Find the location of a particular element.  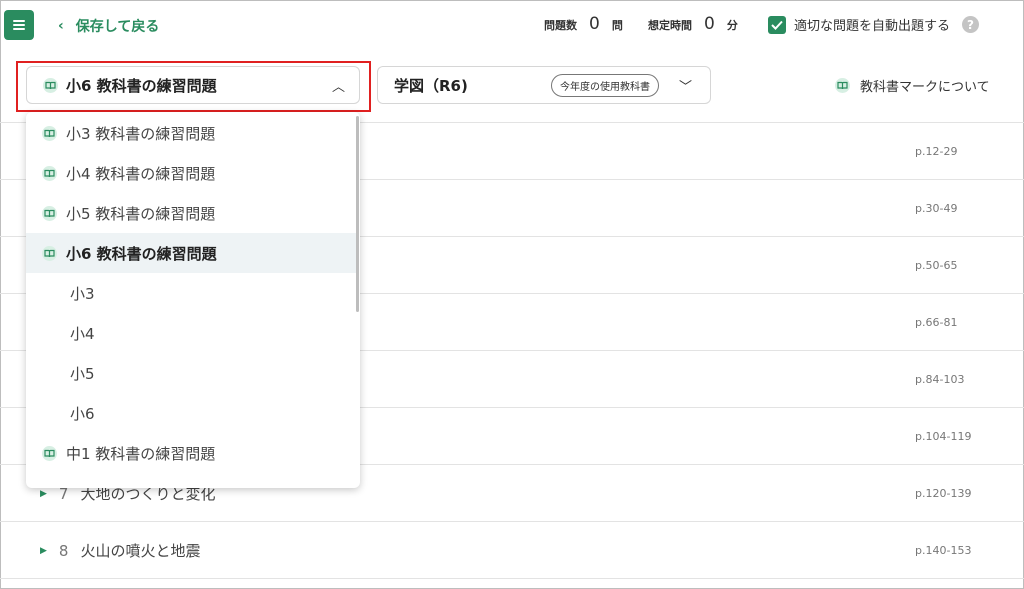

estimated-time-unit: 分 is located at coordinates (732, 25).